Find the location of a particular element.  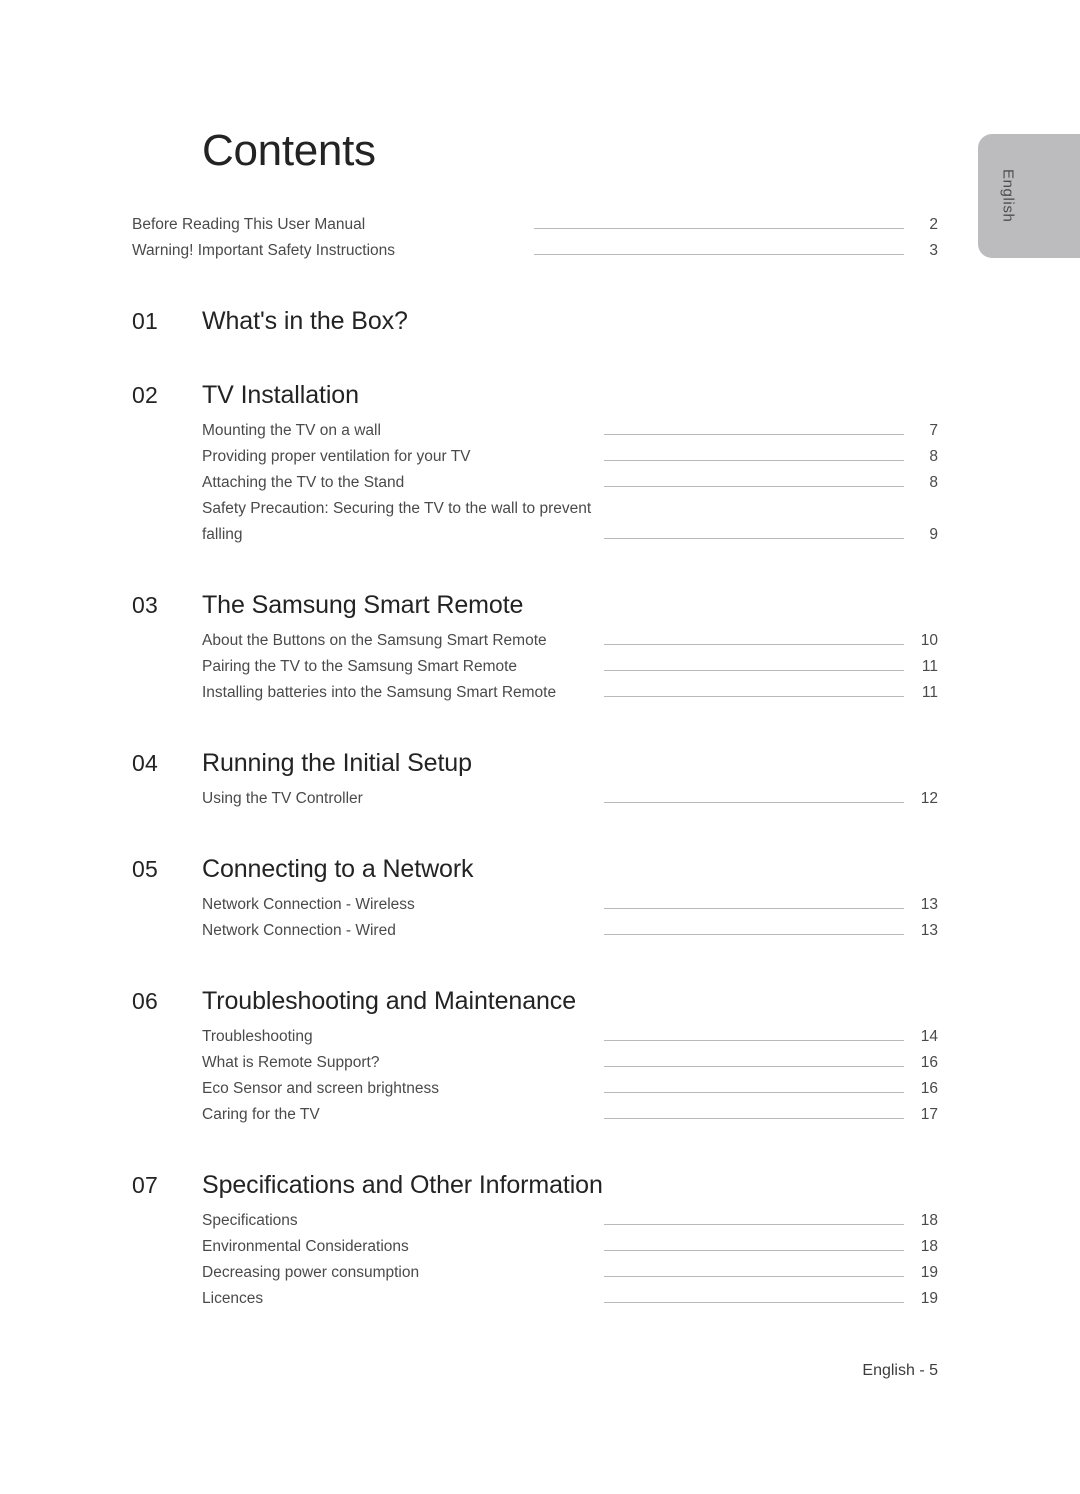

toc-entry-label: Eco Sensor and screen brightness is located at coordinates (320, 1088).